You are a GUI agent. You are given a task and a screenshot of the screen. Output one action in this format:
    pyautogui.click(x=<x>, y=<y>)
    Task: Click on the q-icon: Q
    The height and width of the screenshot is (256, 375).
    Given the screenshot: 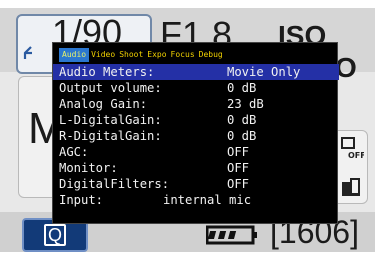 What is the action you would take?
    pyautogui.click(x=55, y=235)
    